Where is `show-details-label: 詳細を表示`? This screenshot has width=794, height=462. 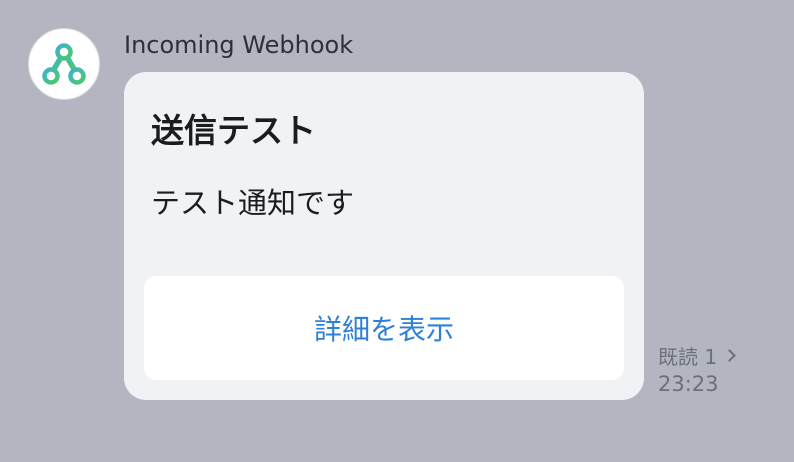 show-details-label: 詳細を表示 is located at coordinates (383, 329).